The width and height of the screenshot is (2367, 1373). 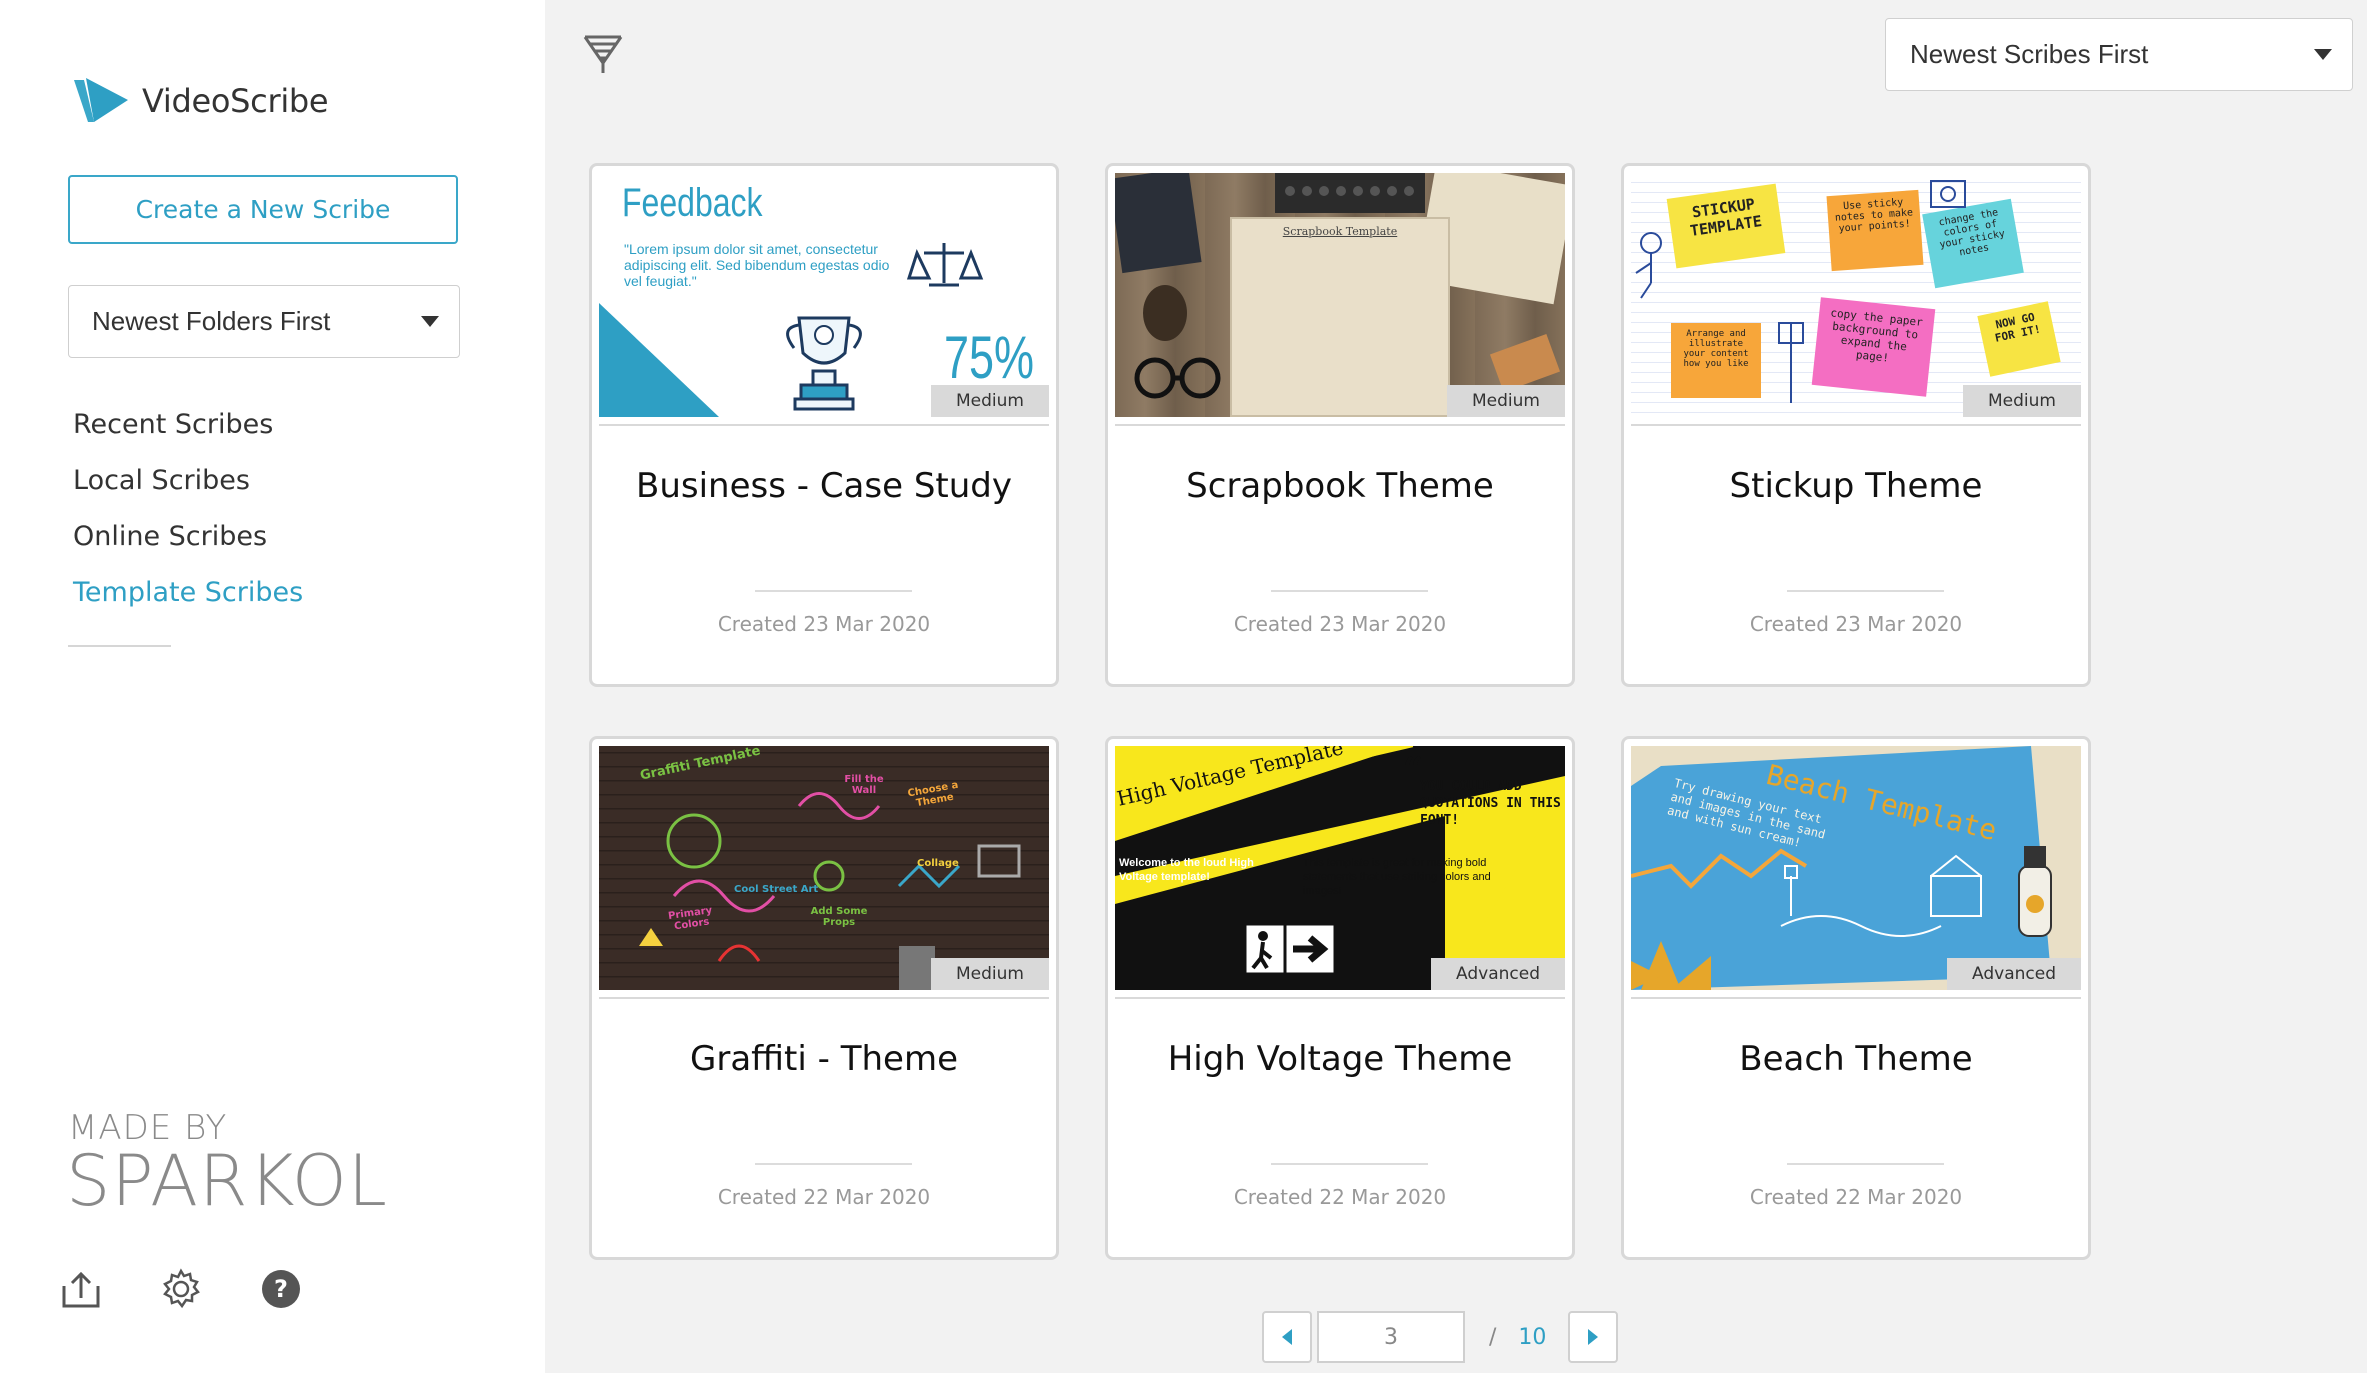 I want to click on next-page-button, so click(x=1593, y=1337).